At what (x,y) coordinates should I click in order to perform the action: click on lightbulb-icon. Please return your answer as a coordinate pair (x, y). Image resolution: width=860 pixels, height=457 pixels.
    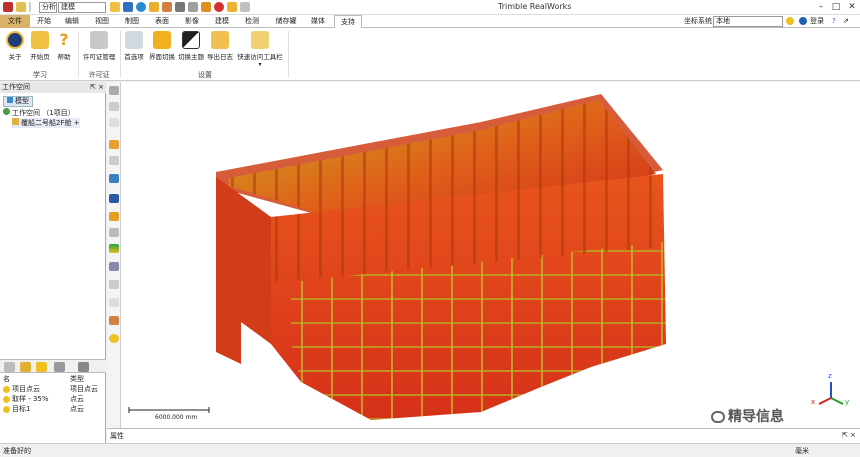
    Looking at the image, I should click on (790, 21).